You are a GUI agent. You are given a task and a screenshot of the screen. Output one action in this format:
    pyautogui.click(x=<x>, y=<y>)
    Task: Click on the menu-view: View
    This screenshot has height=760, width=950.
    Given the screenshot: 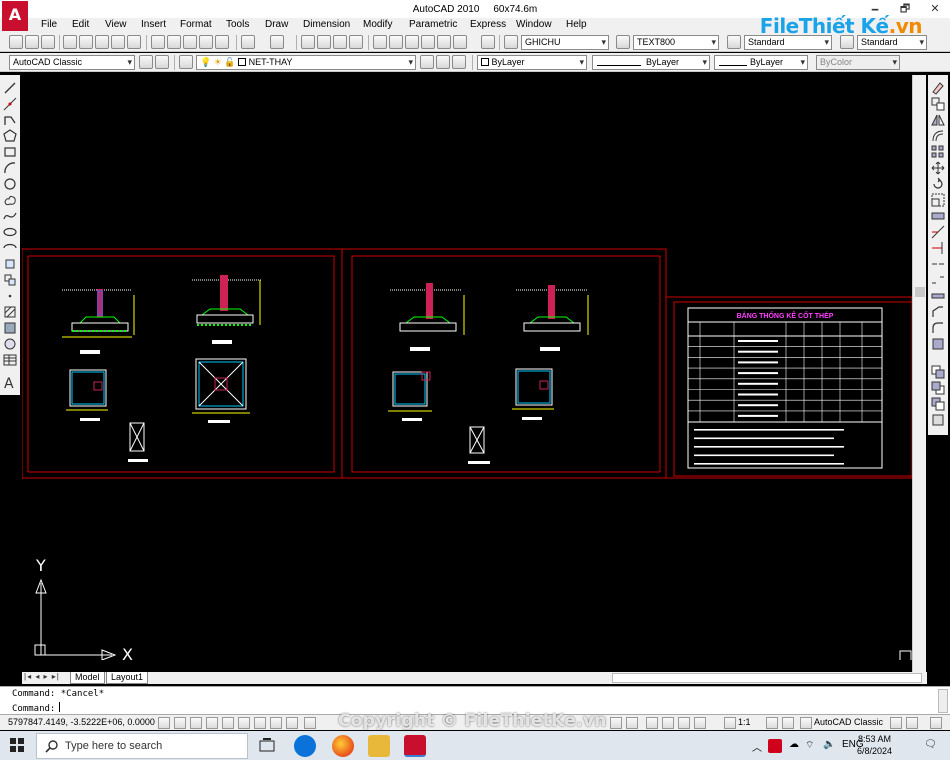 What is the action you would take?
    pyautogui.click(x=116, y=24)
    